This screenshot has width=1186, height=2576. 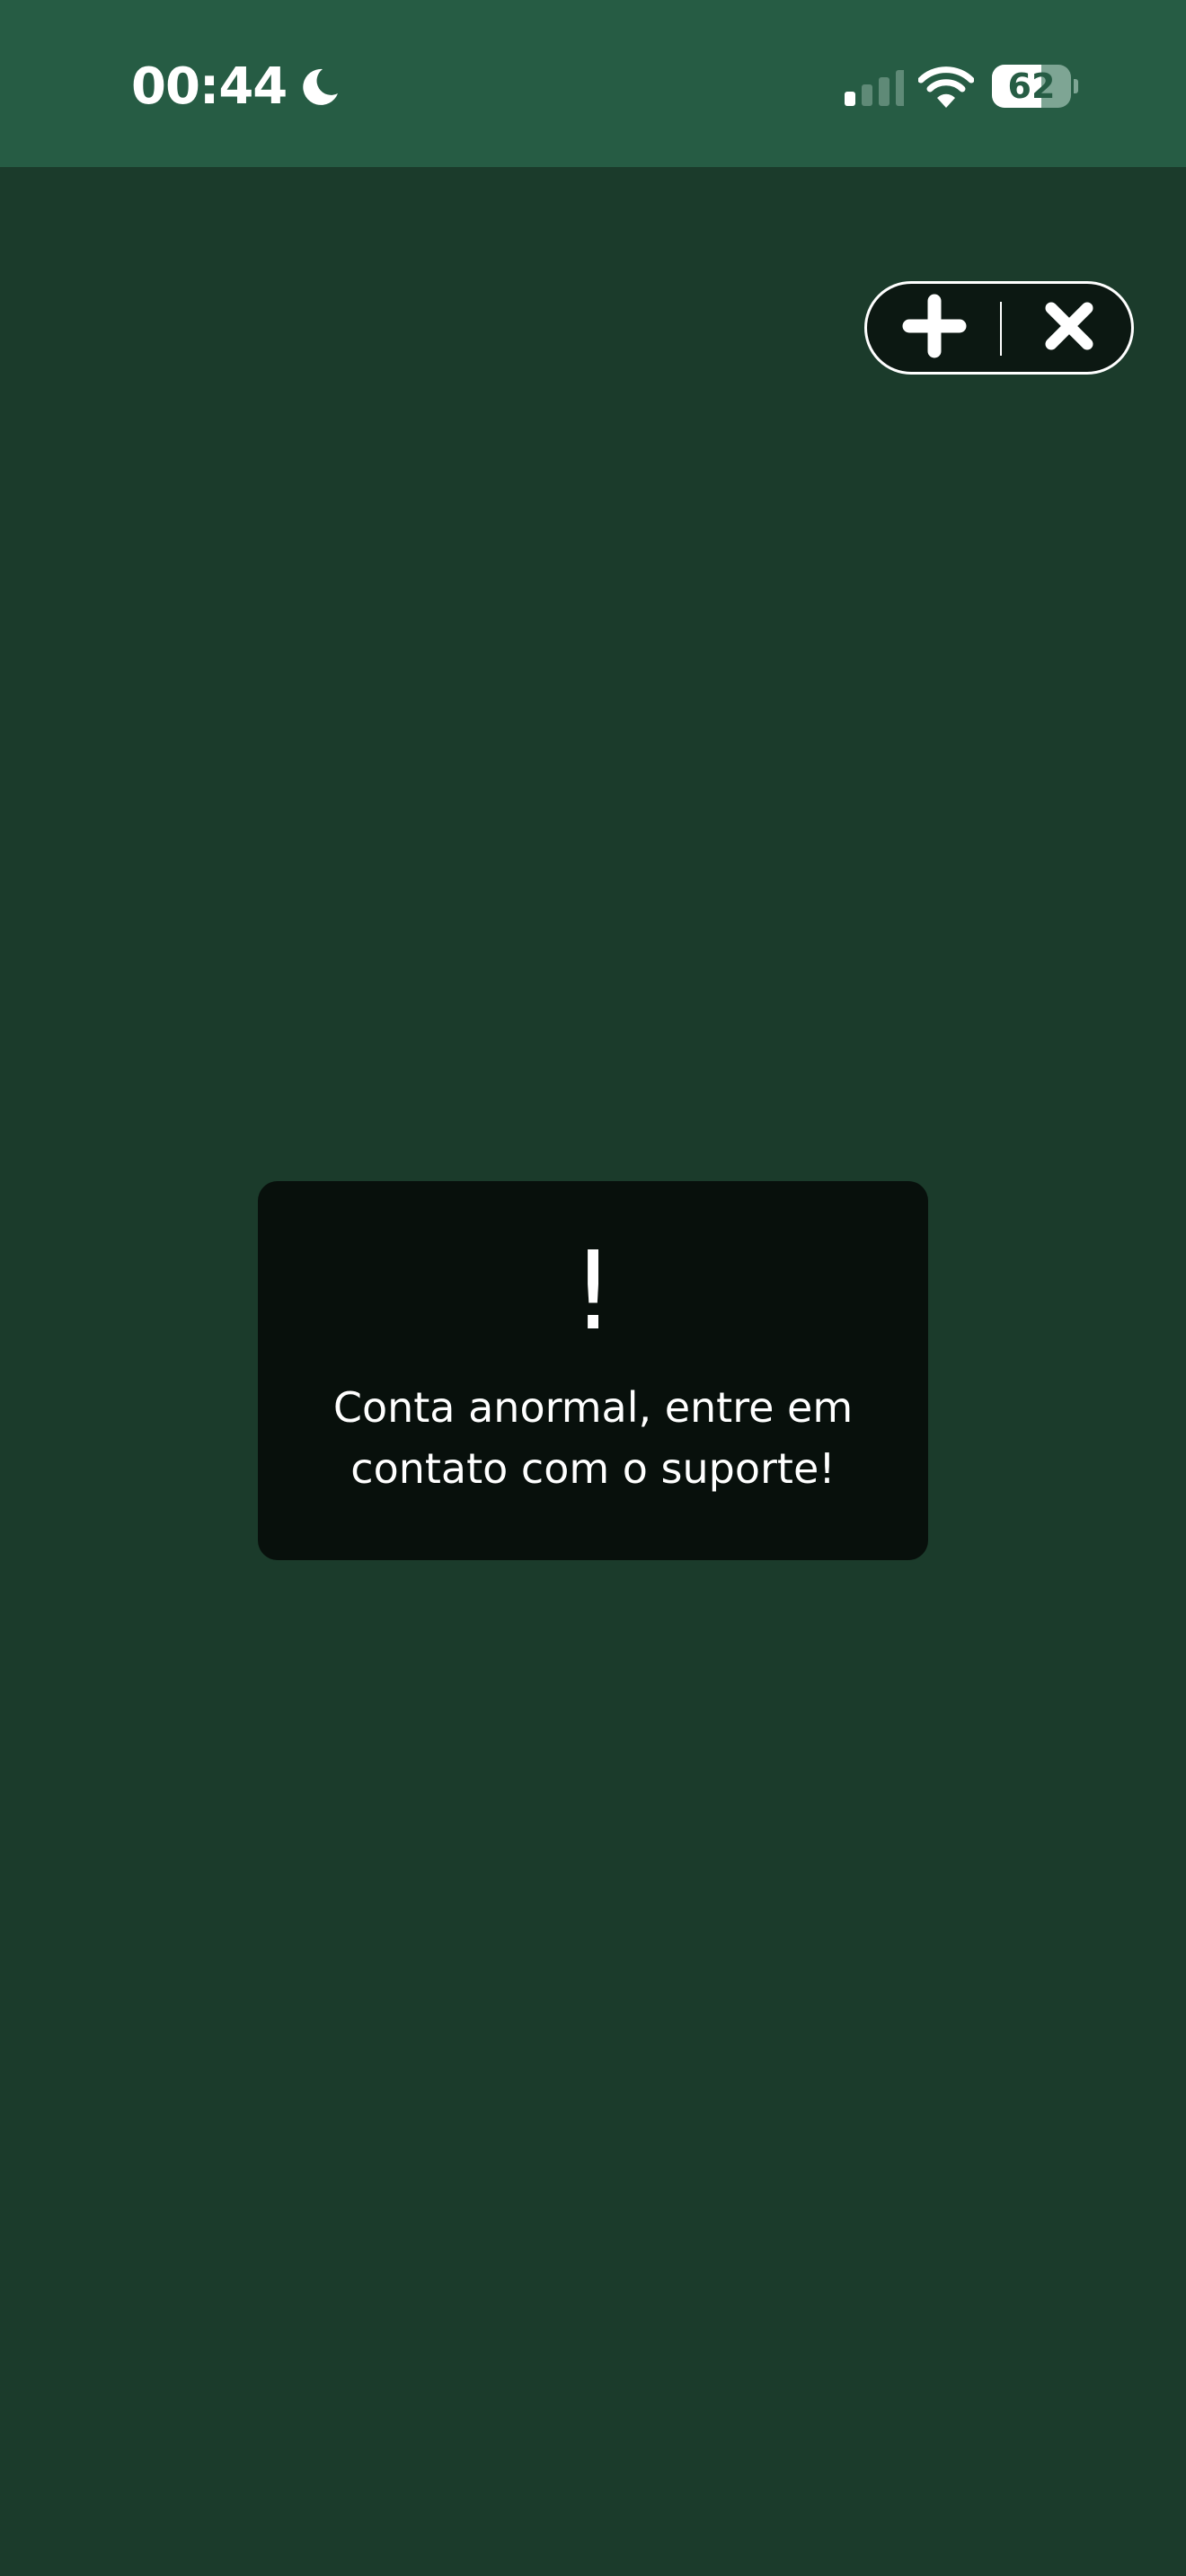 I want to click on capsule-menu, so click(x=999, y=328).